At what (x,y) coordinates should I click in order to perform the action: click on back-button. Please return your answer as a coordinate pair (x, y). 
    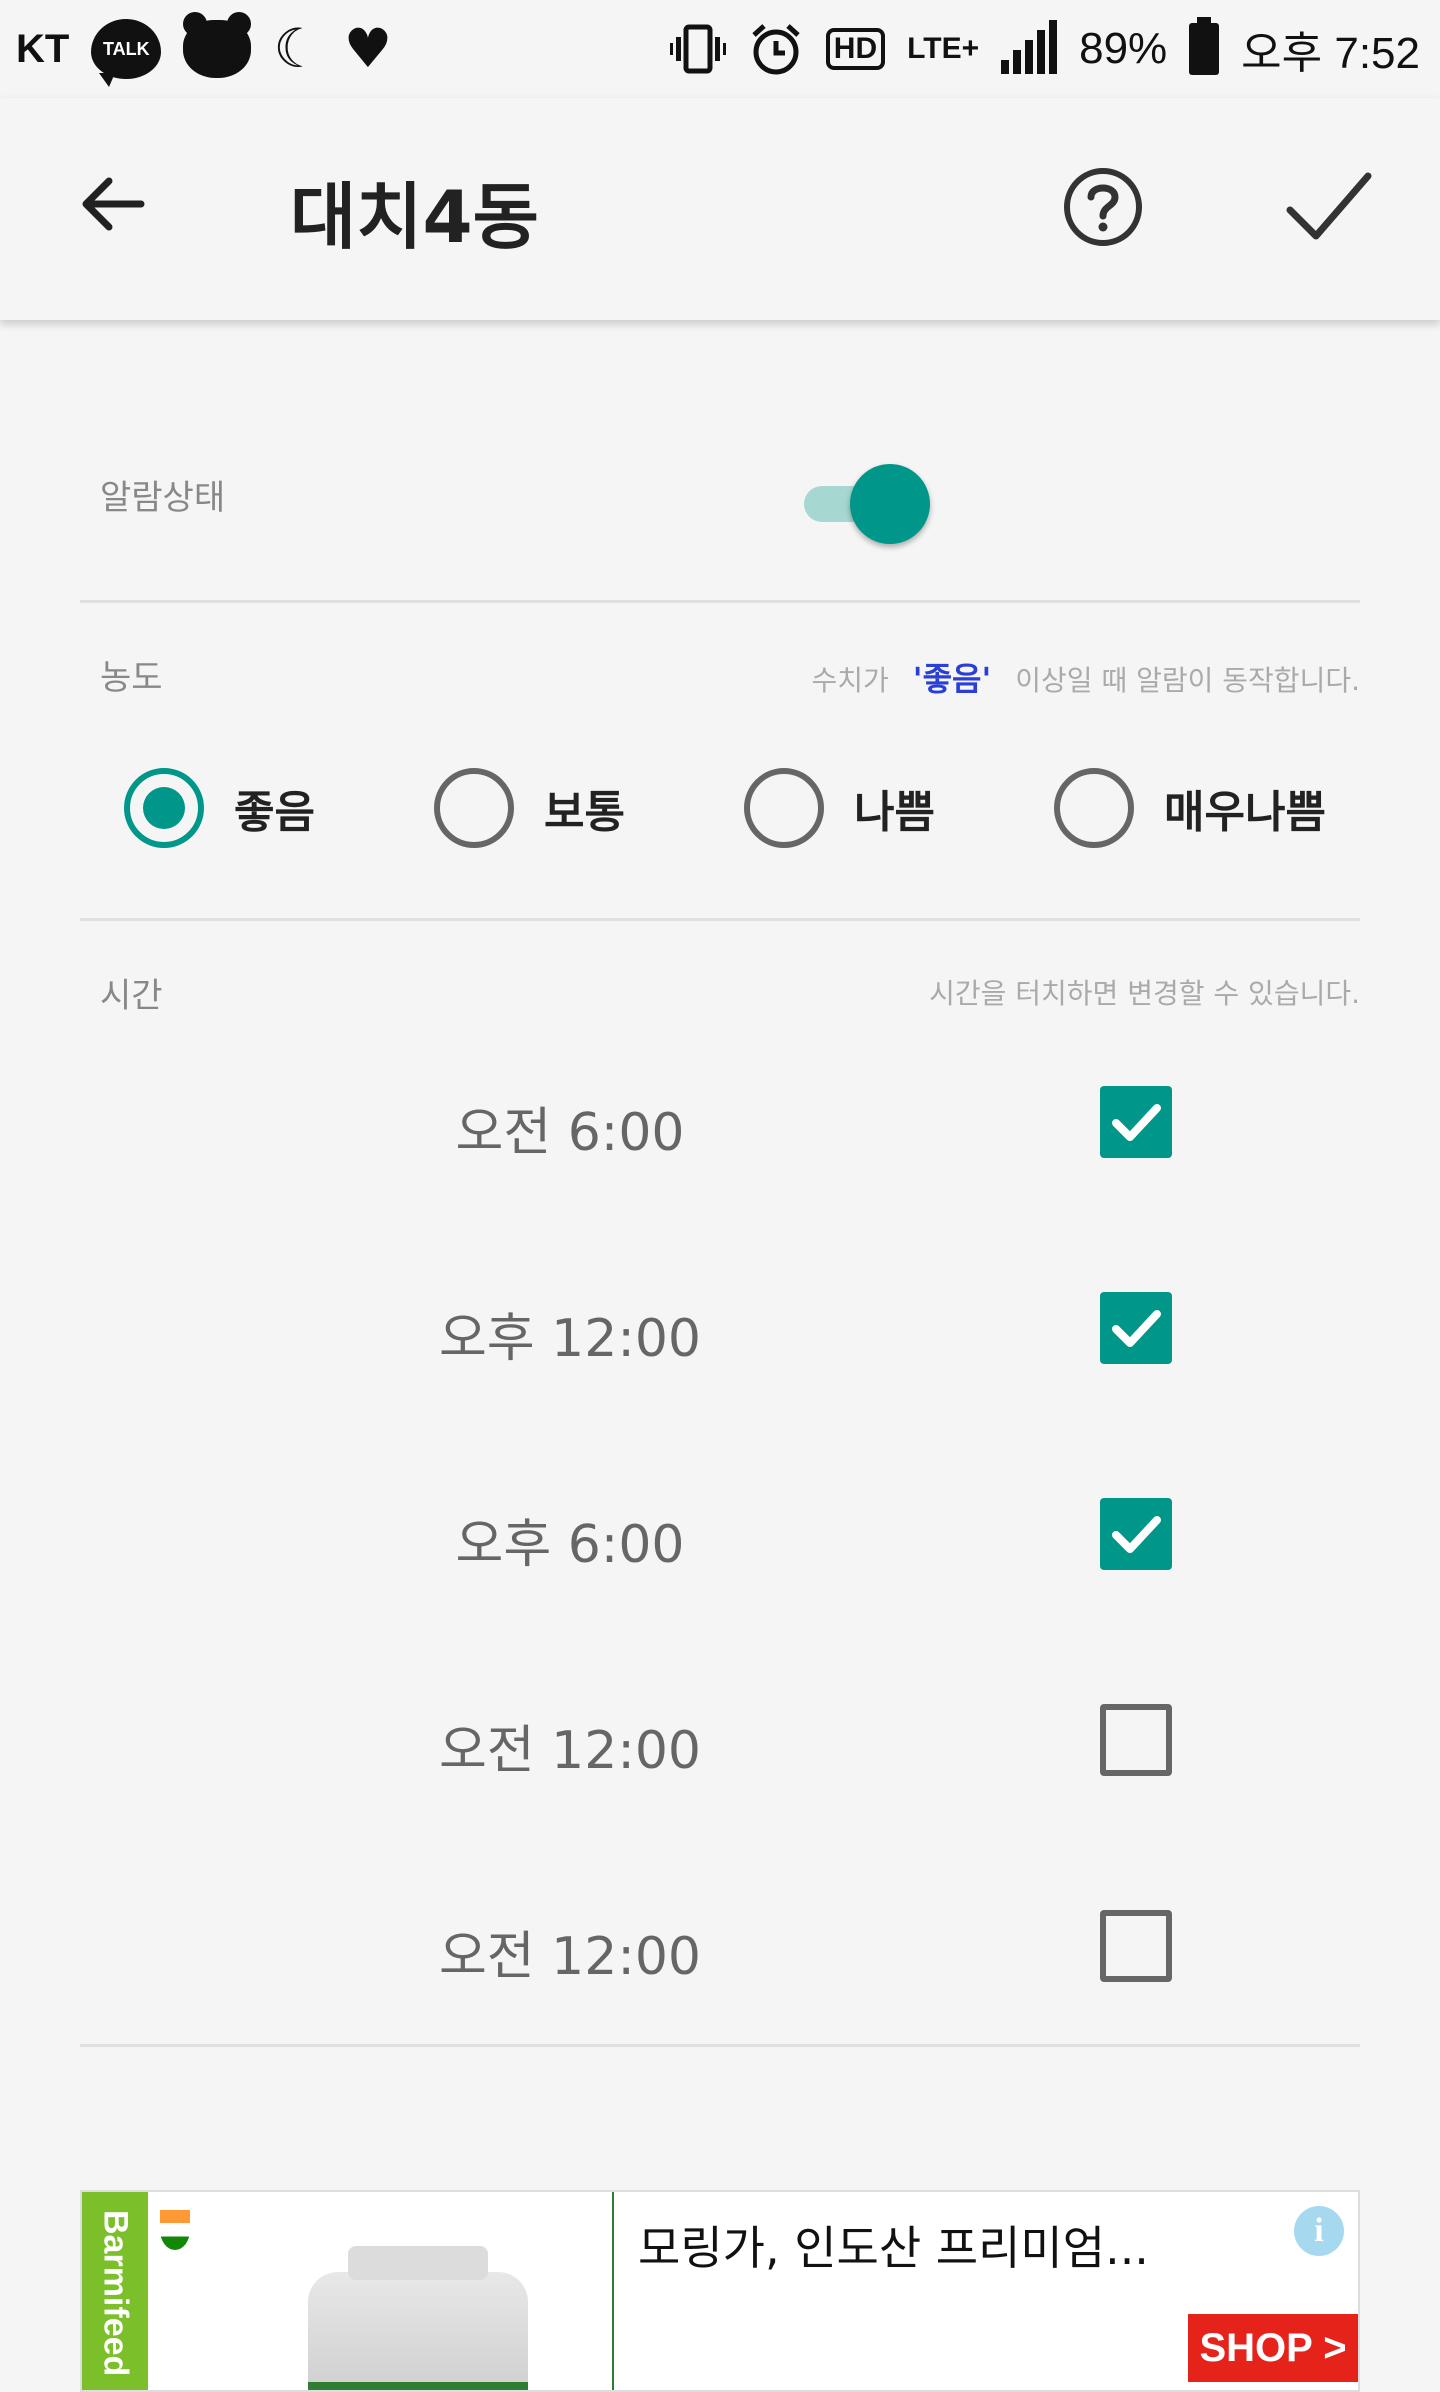
    Looking at the image, I should click on (112, 204).